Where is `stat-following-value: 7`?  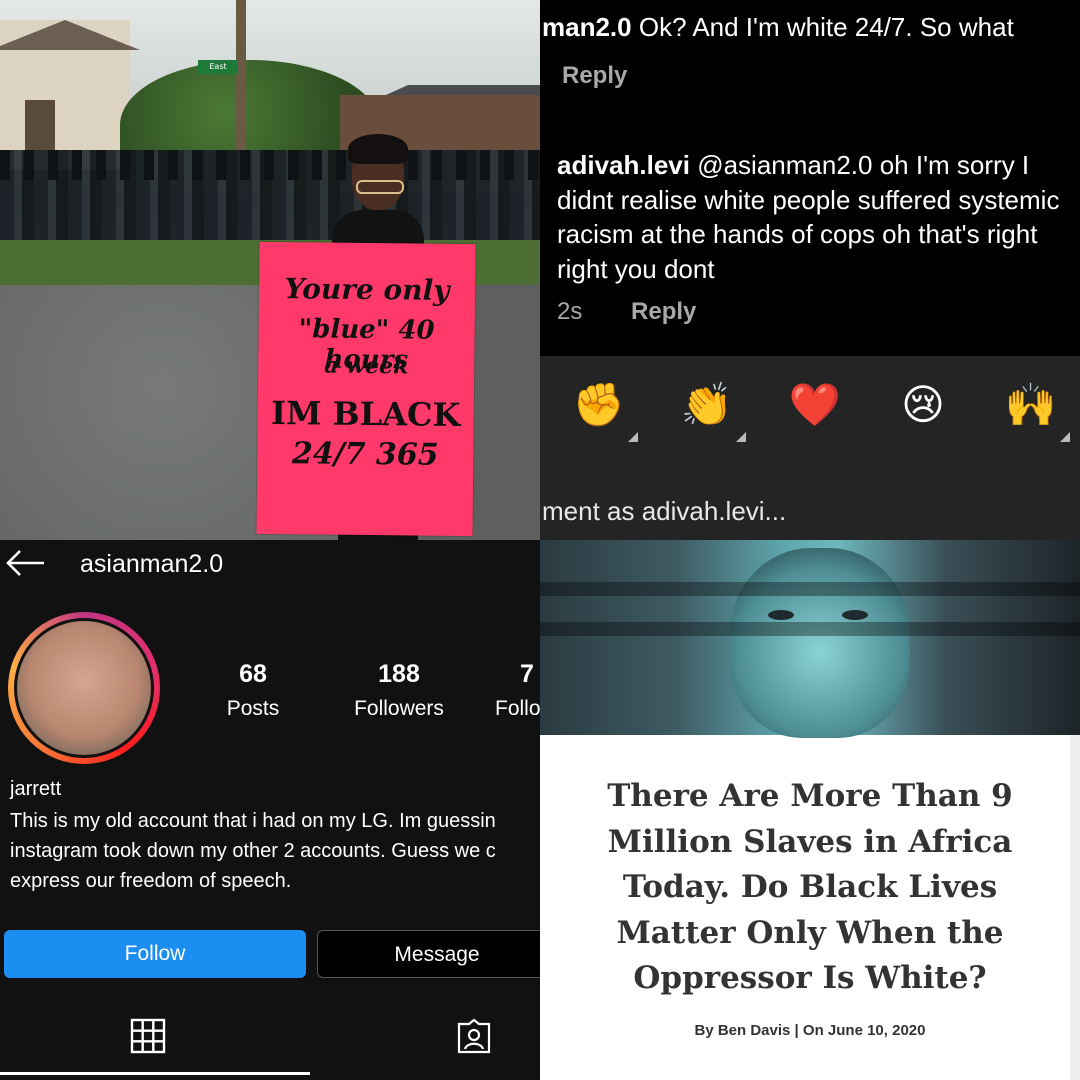
stat-following-value: 7 is located at coordinates (527, 674).